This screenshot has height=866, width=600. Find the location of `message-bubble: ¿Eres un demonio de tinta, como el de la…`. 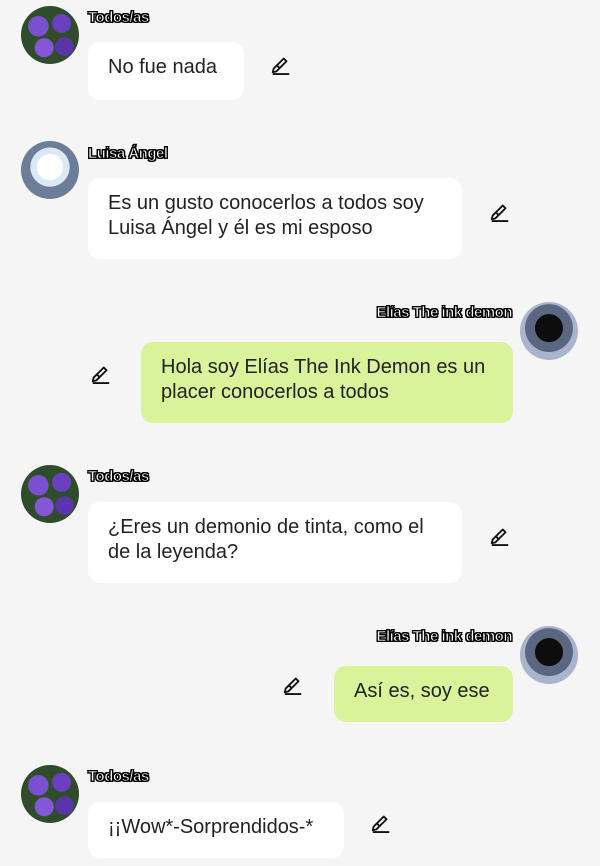

message-bubble: ¿Eres un demonio de tinta, como el de la… is located at coordinates (275, 542).